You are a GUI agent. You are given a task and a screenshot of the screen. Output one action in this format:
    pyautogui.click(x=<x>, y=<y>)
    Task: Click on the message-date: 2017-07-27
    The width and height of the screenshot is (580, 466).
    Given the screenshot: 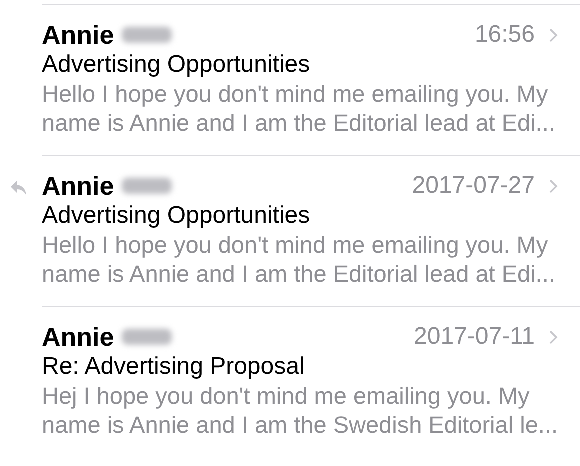 What is the action you would take?
    pyautogui.click(x=473, y=186)
    